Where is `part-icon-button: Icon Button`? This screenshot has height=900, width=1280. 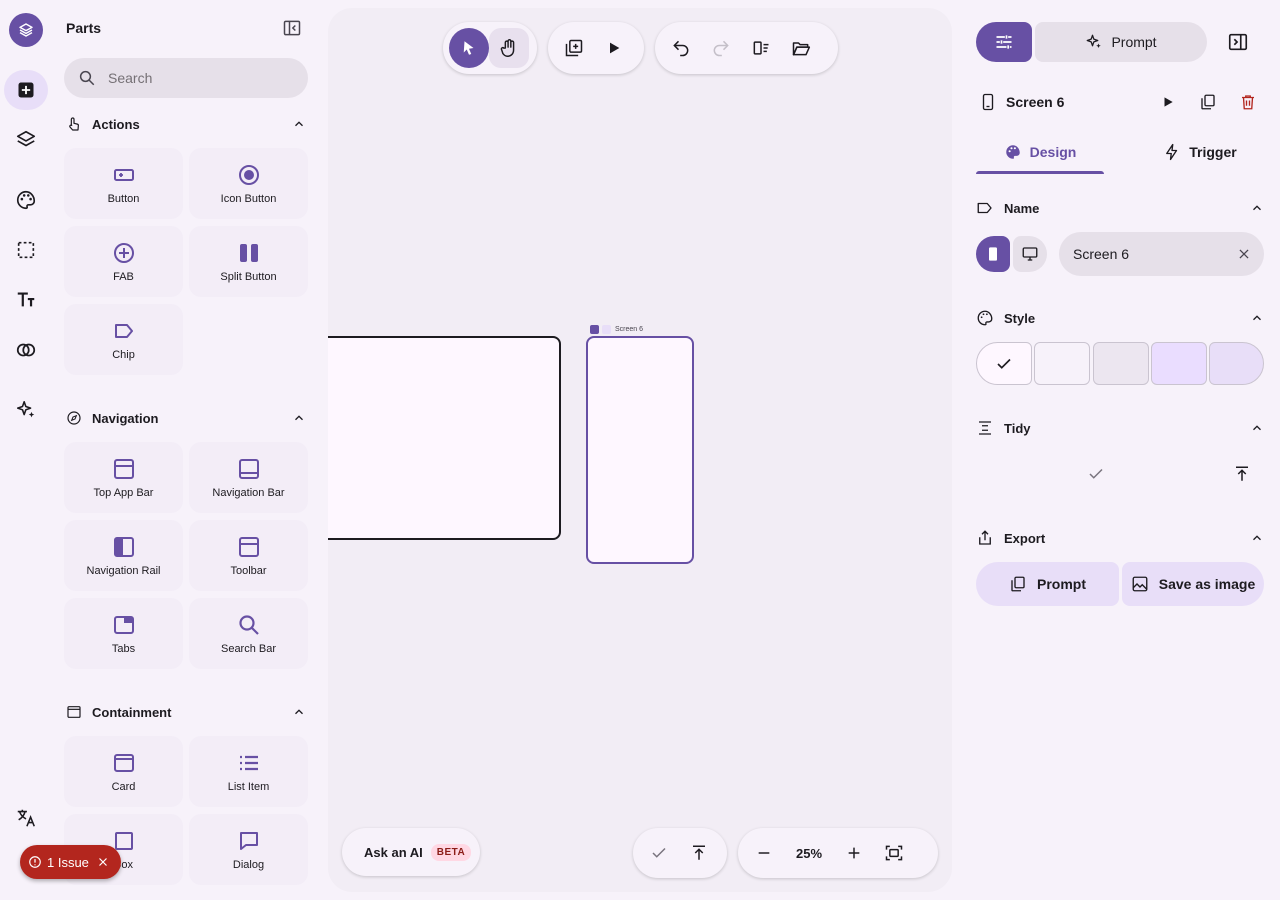
part-icon-button: Icon Button is located at coordinates (248, 183).